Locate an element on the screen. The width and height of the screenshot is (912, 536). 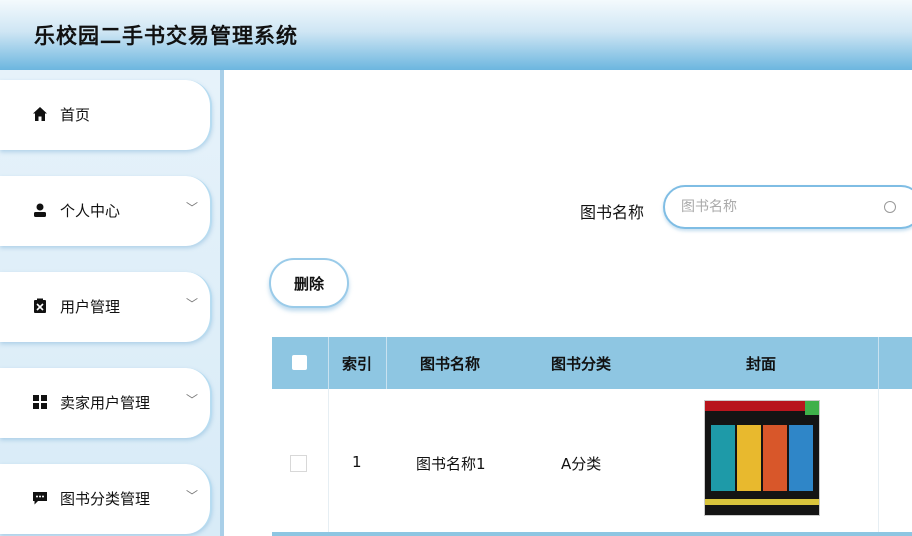
sidebar-item-book-category-management: 图书分类管理 ﹀ is located at coordinates (106, 499).